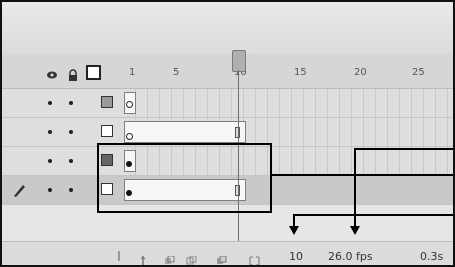 This screenshot has height=267, width=455. What do you see at coordinates (360, 72) in the screenshot?
I see `ruler-tick: 20` at bounding box center [360, 72].